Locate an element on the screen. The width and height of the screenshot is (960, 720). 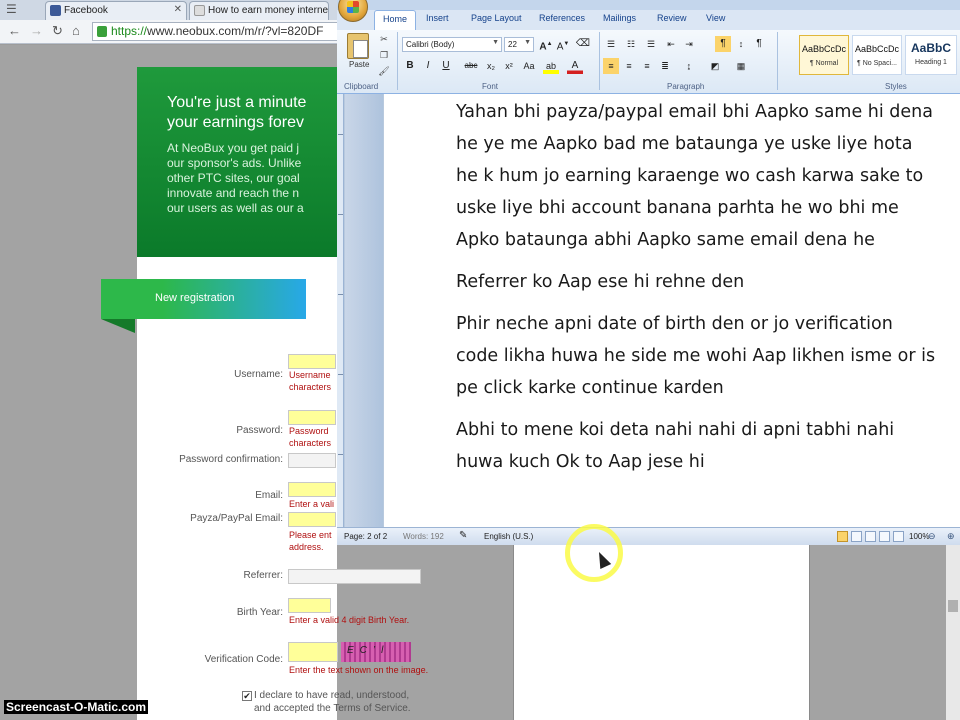
grow-font-icon: A▲ is located at coordinates (546, 44).